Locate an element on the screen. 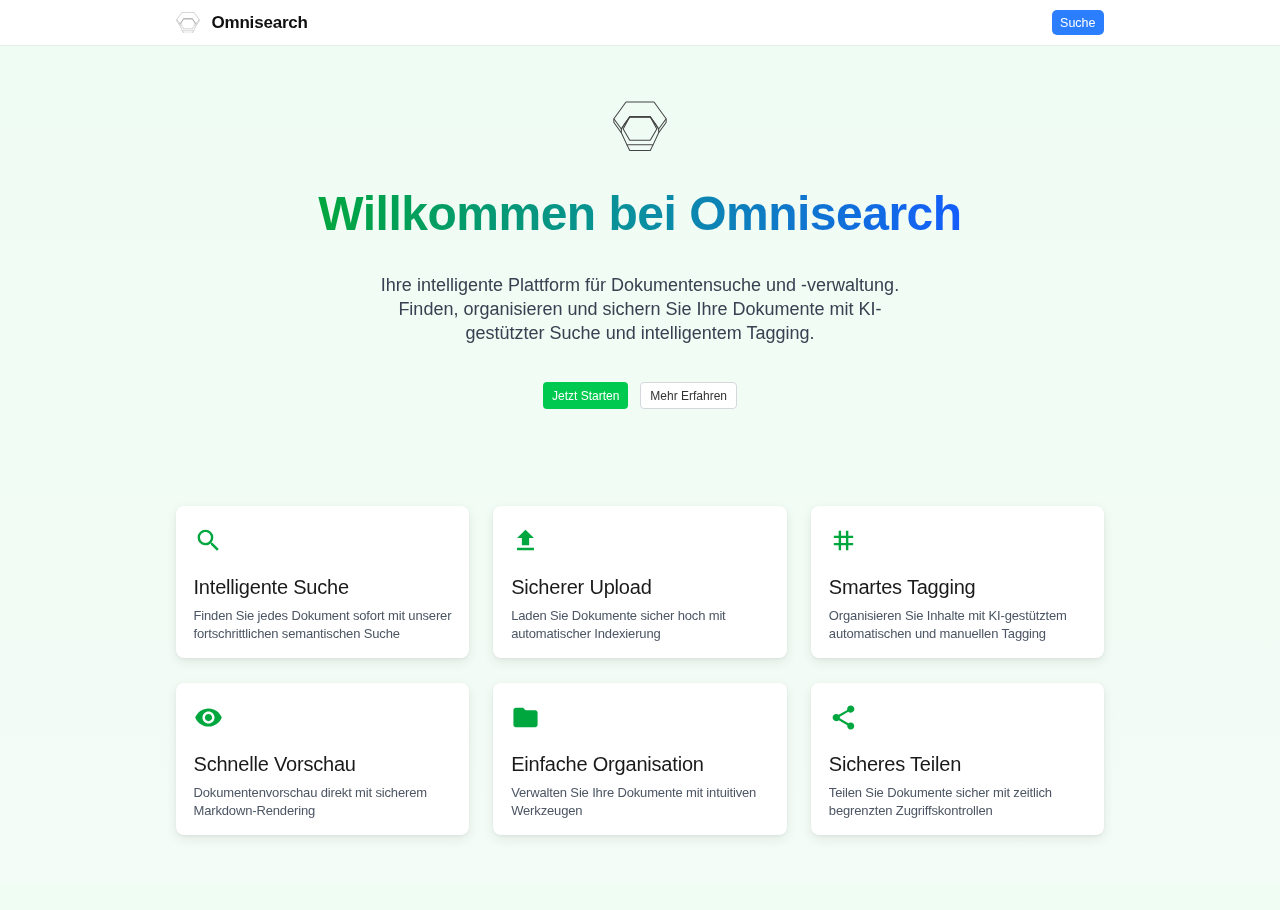 The width and height of the screenshot is (1280, 910). feature-title: Schnelle Vorschau is located at coordinates (274, 764).